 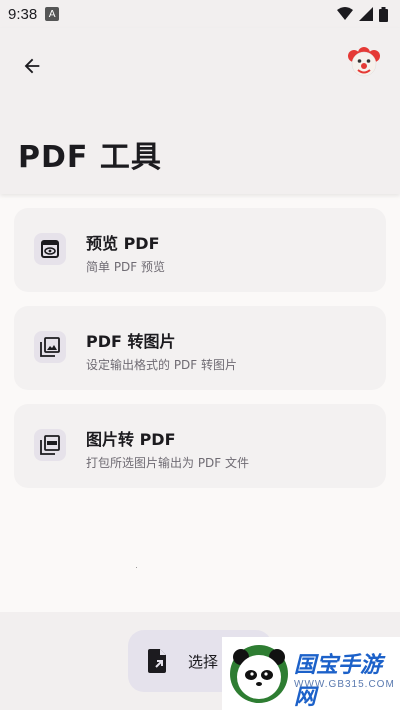 What do you see at coordinates (383, 14) in the screenshot?
I see `battery-icon` at bounding box center [383, 14].